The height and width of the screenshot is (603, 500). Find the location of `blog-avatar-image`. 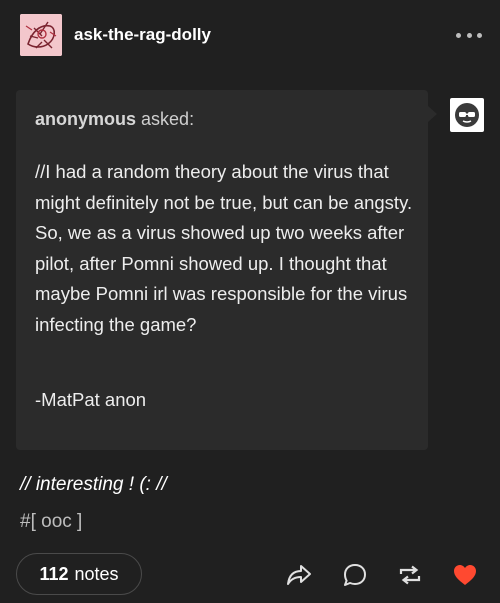

blog-avatar-image is located at coordinates (41, 35).